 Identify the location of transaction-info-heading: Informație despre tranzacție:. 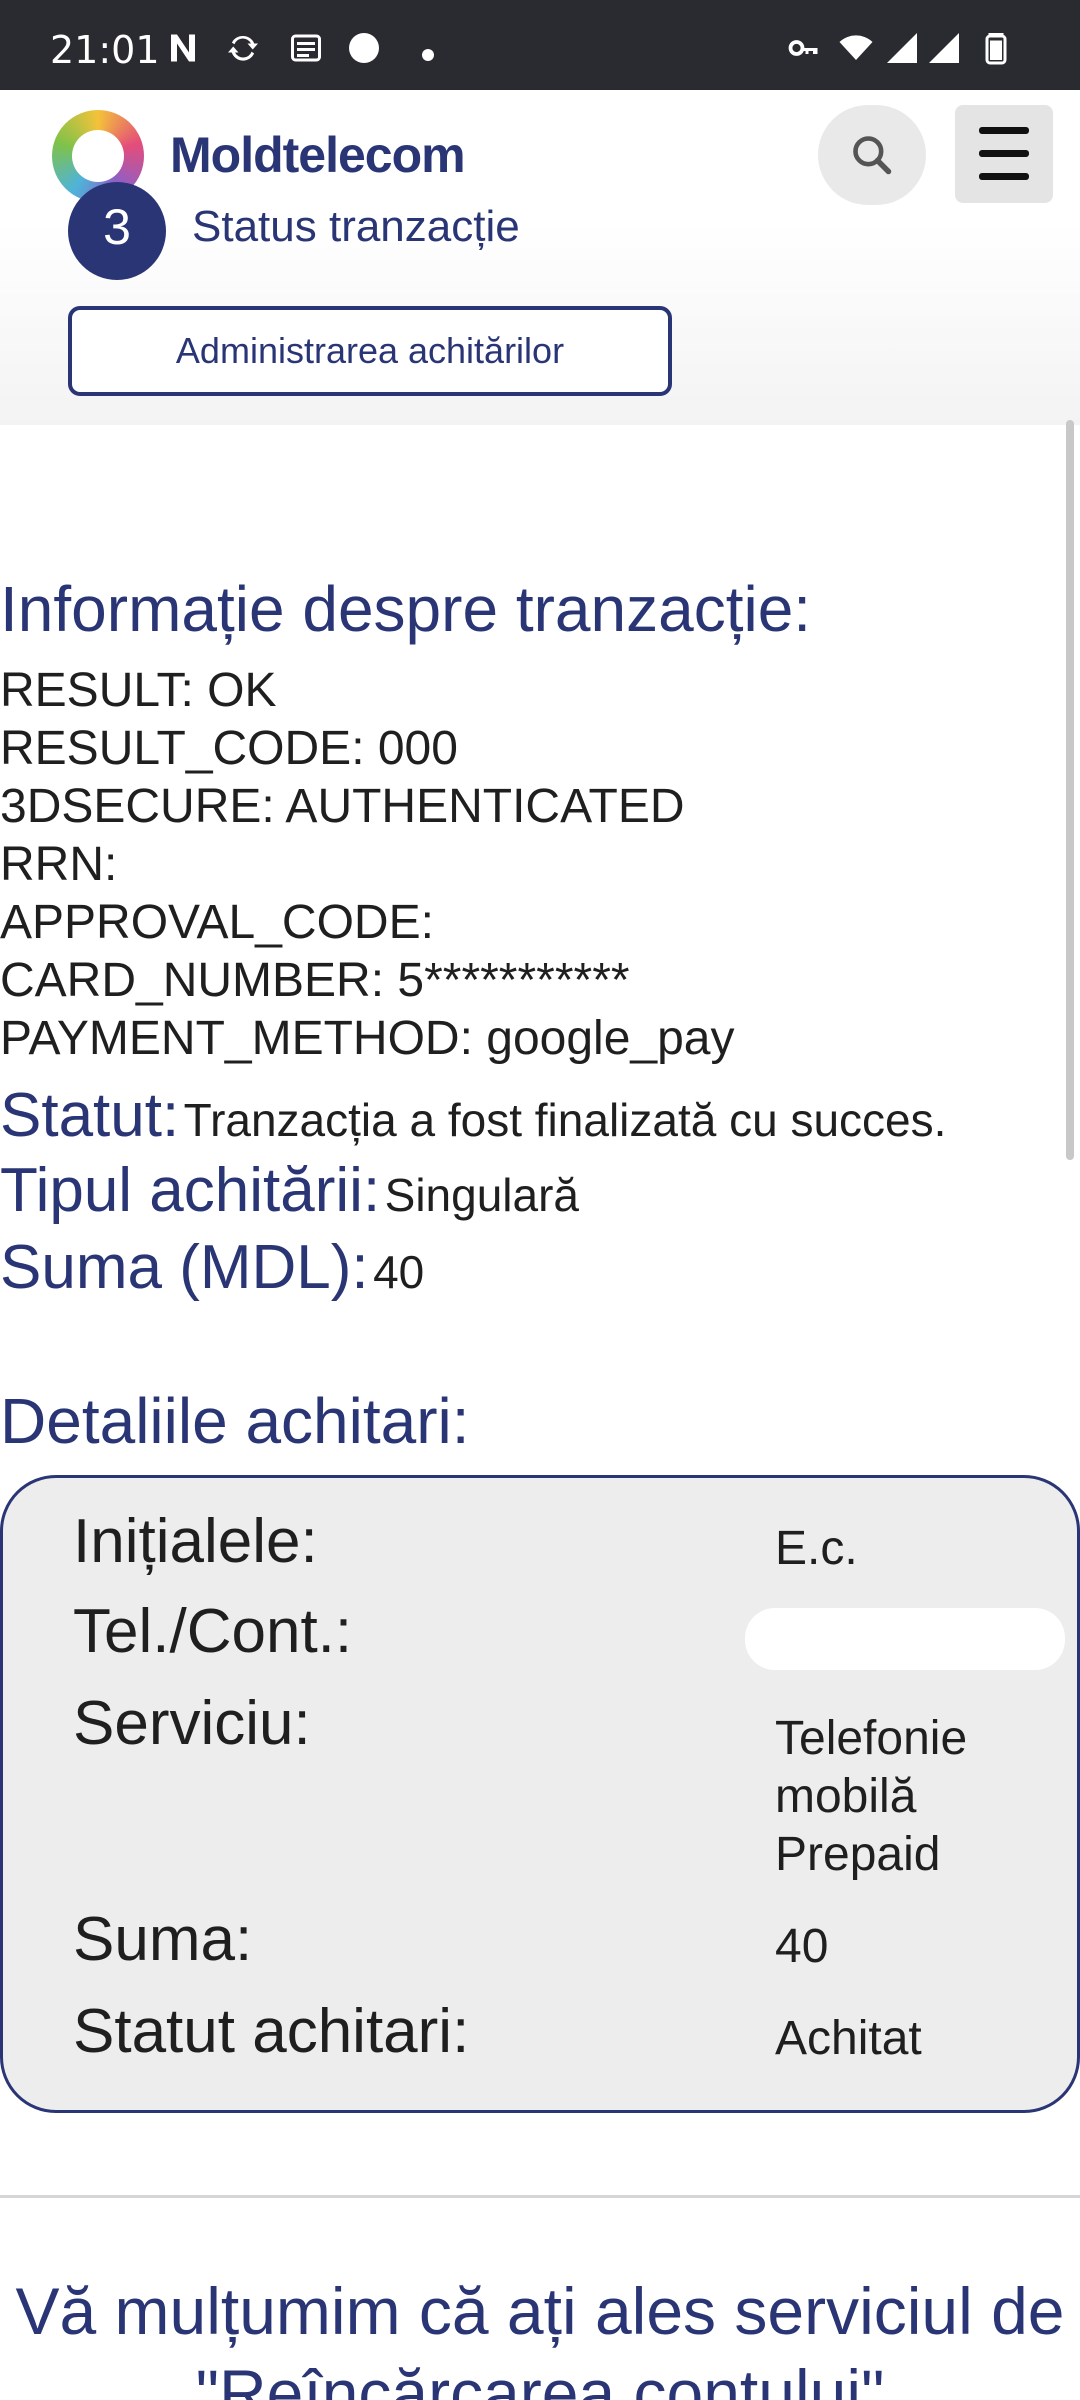
(406, 609).